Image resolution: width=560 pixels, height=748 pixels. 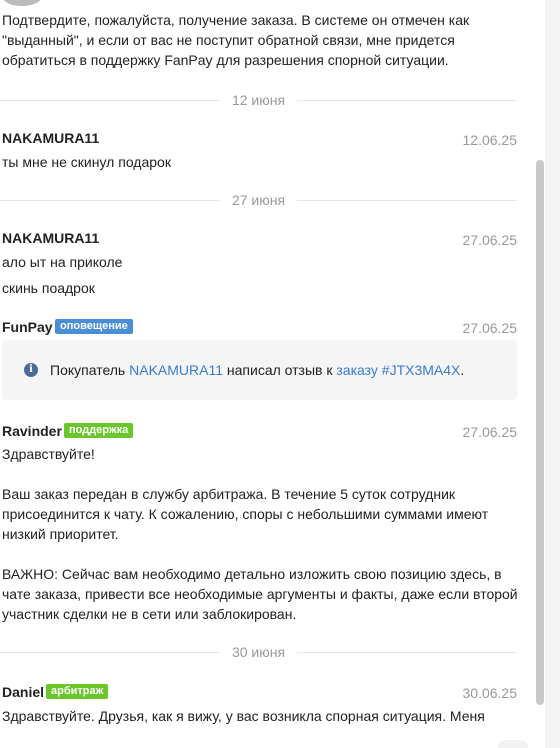 What do you see at coordinates (90, 370) in the screenshot?
I see `notice-prefix: Покупатель` at bounding box center [90, 370].